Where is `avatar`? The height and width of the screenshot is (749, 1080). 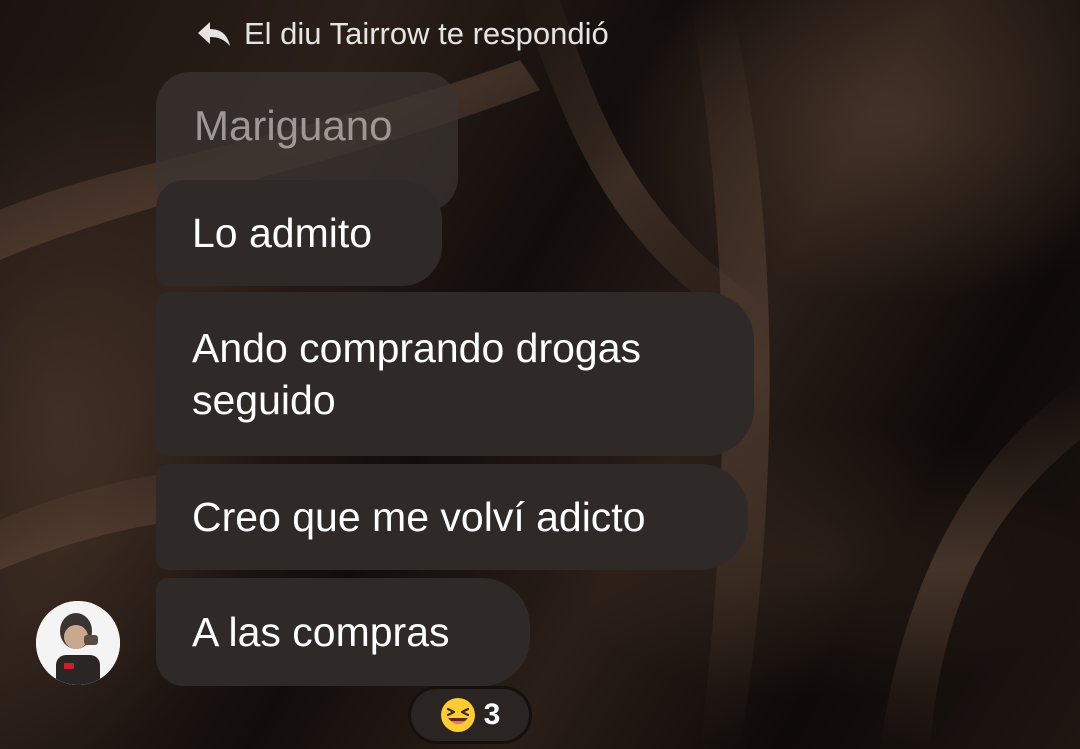 avatar is located at coordinates (78, 643).